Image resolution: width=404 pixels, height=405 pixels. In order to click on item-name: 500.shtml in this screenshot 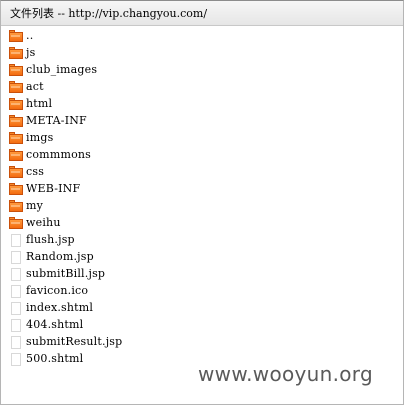, I will do `click(55, 358)`.